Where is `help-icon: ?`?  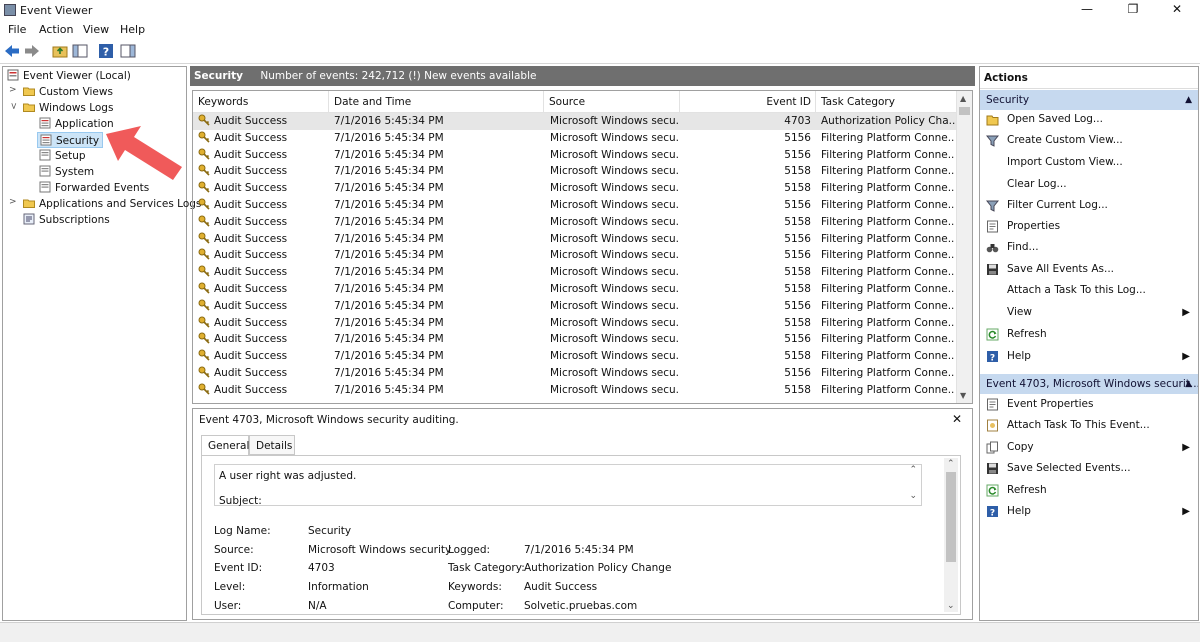
help-icon: ? is located at coordinates (106, 51).